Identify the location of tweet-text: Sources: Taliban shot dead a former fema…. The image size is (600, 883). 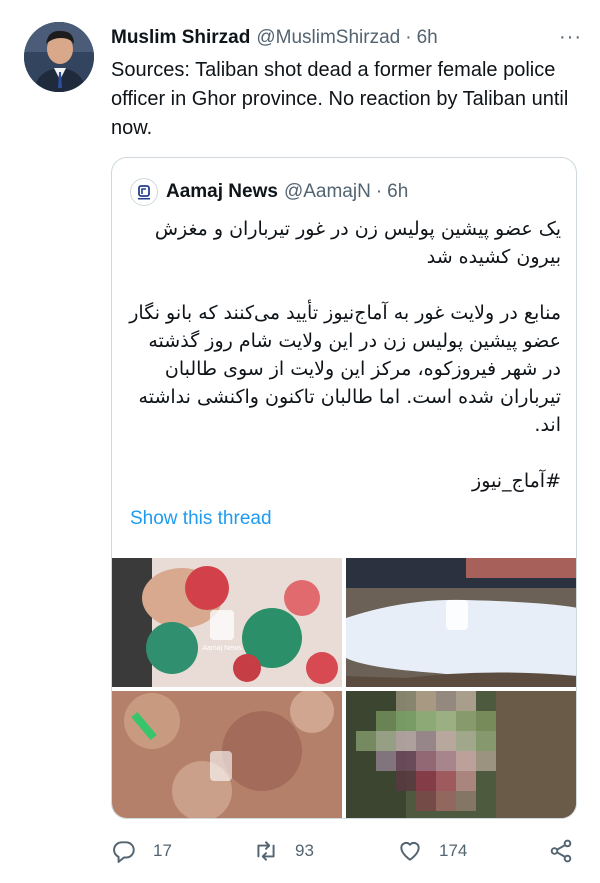
(340, 99).